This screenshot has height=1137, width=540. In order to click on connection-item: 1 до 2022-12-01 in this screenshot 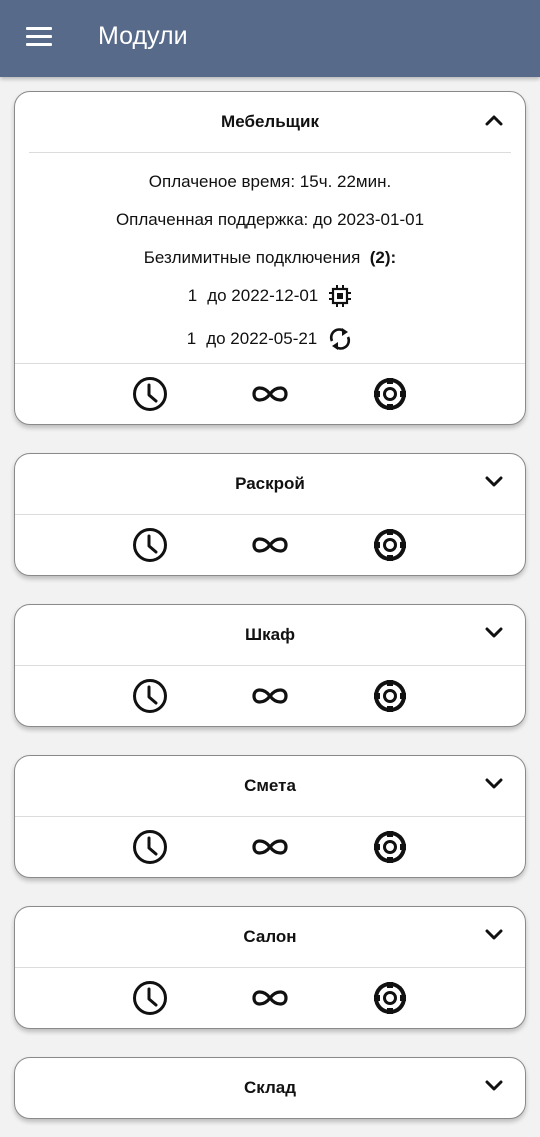, I will do `click(270, 296)`.